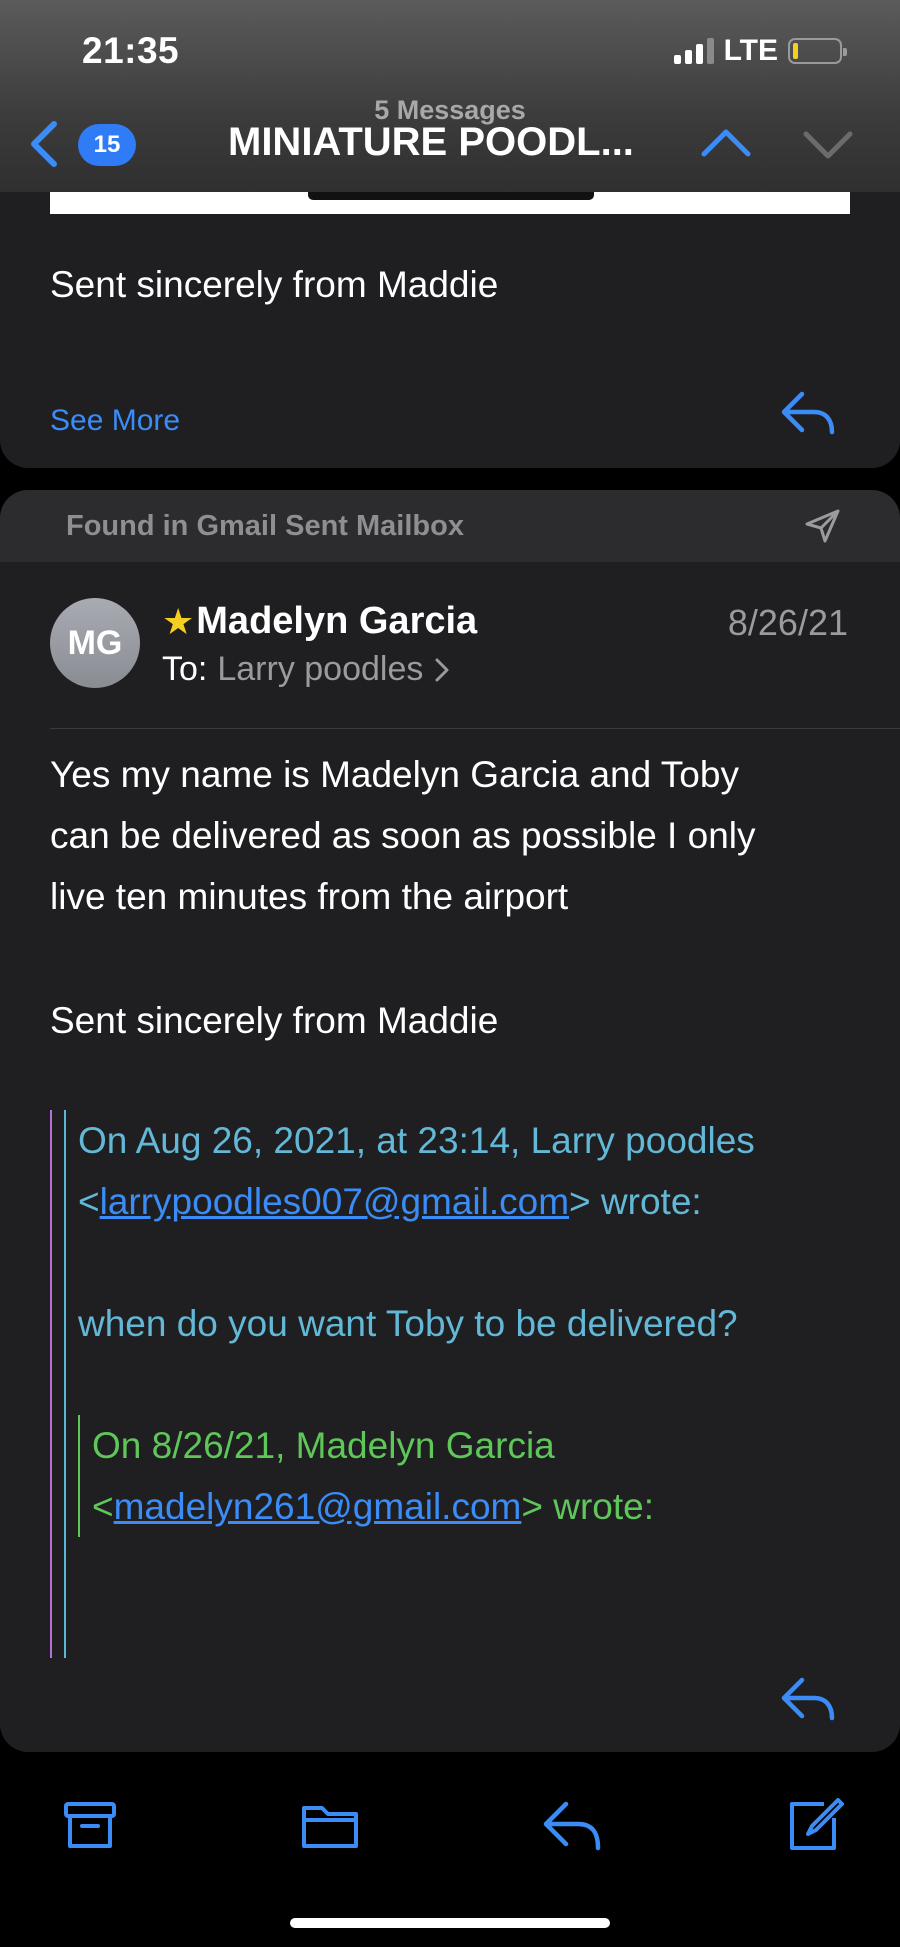  I want to click on sender-name: Madelyn Garcia, so click(336, 621).